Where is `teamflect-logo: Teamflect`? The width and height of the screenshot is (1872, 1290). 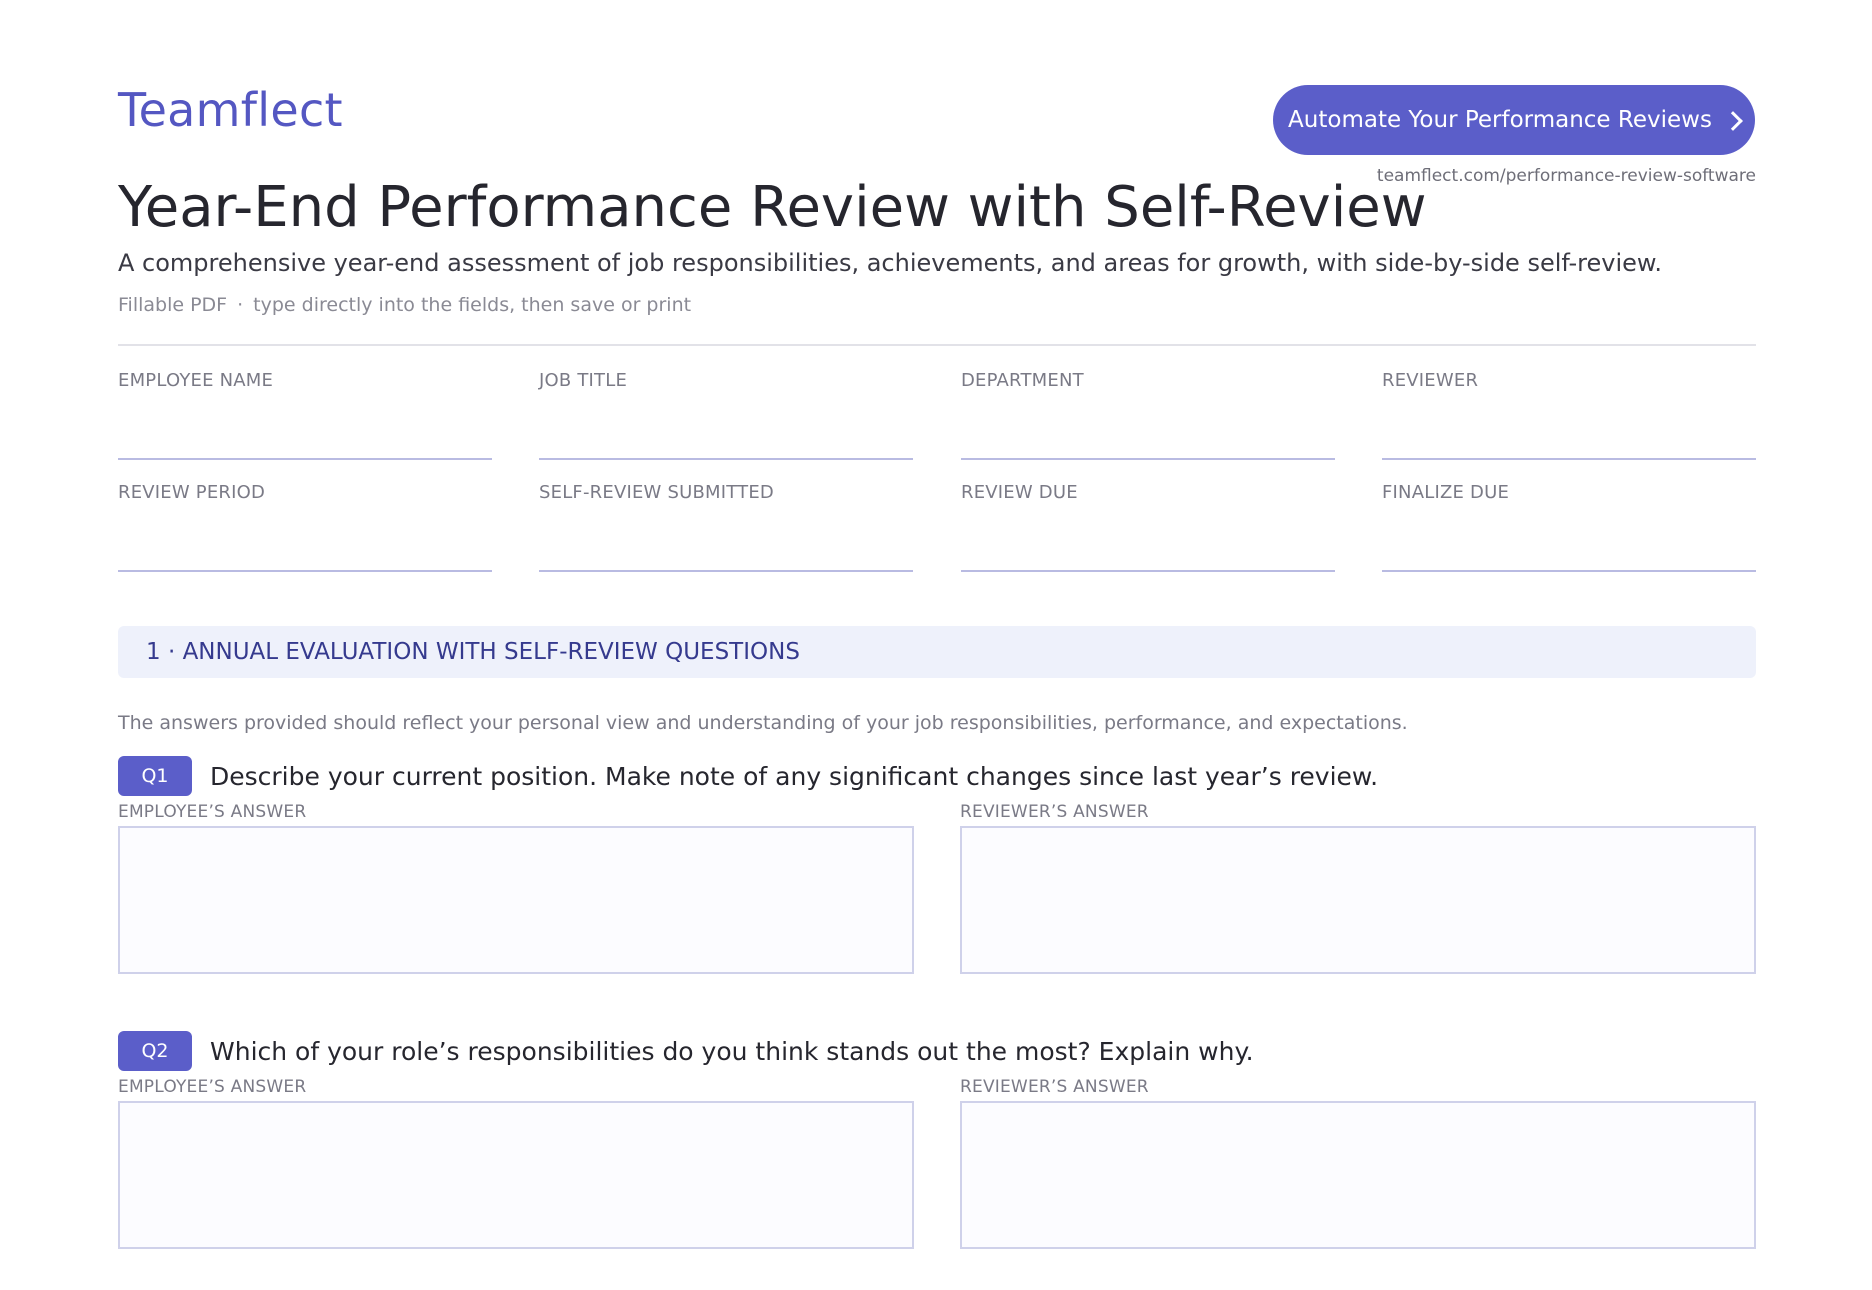
teamflect-logo: Teamflect is located at coordinates (230, 110).